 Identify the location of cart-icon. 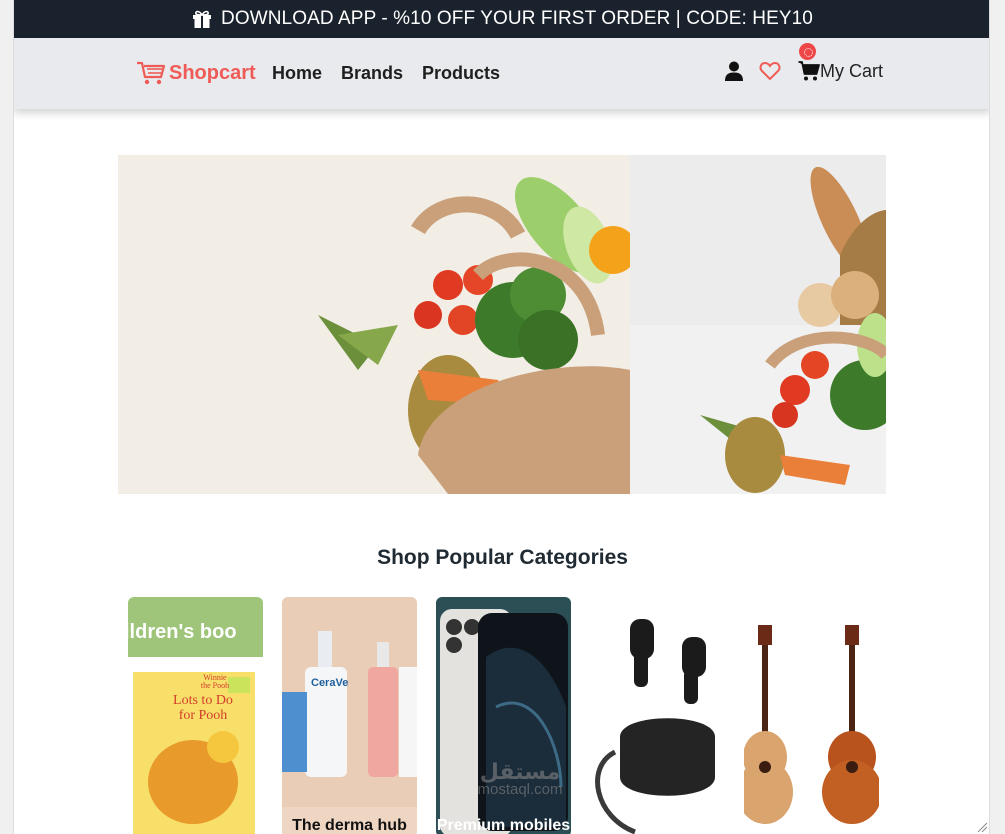
(809, 71).